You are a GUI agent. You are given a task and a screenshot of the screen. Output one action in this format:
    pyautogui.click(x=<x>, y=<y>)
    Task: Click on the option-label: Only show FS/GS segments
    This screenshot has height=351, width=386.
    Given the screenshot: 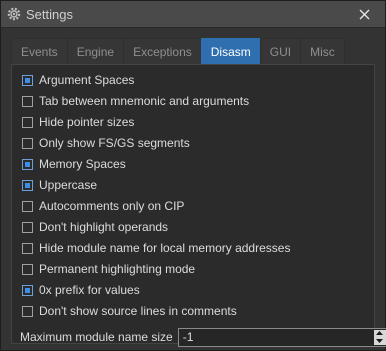 What is the action you would take?
    pyautogui.click(x=114, y=143)
    